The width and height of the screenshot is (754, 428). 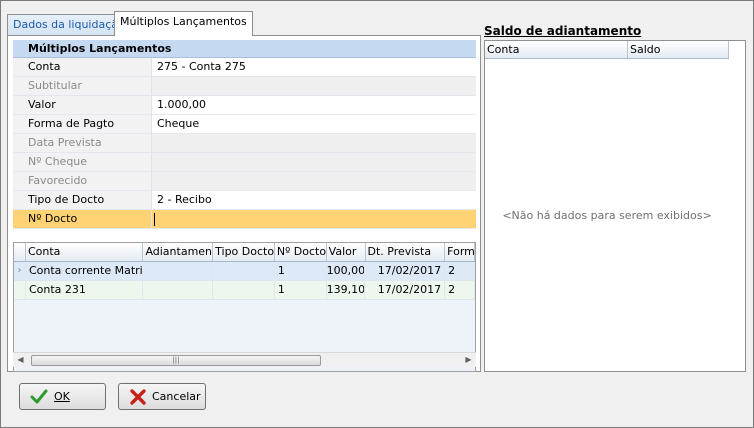 What do you see at coordinates (314, 86) in the screenshot?
I see `subtitular-field` at bounding box center [314, 86].